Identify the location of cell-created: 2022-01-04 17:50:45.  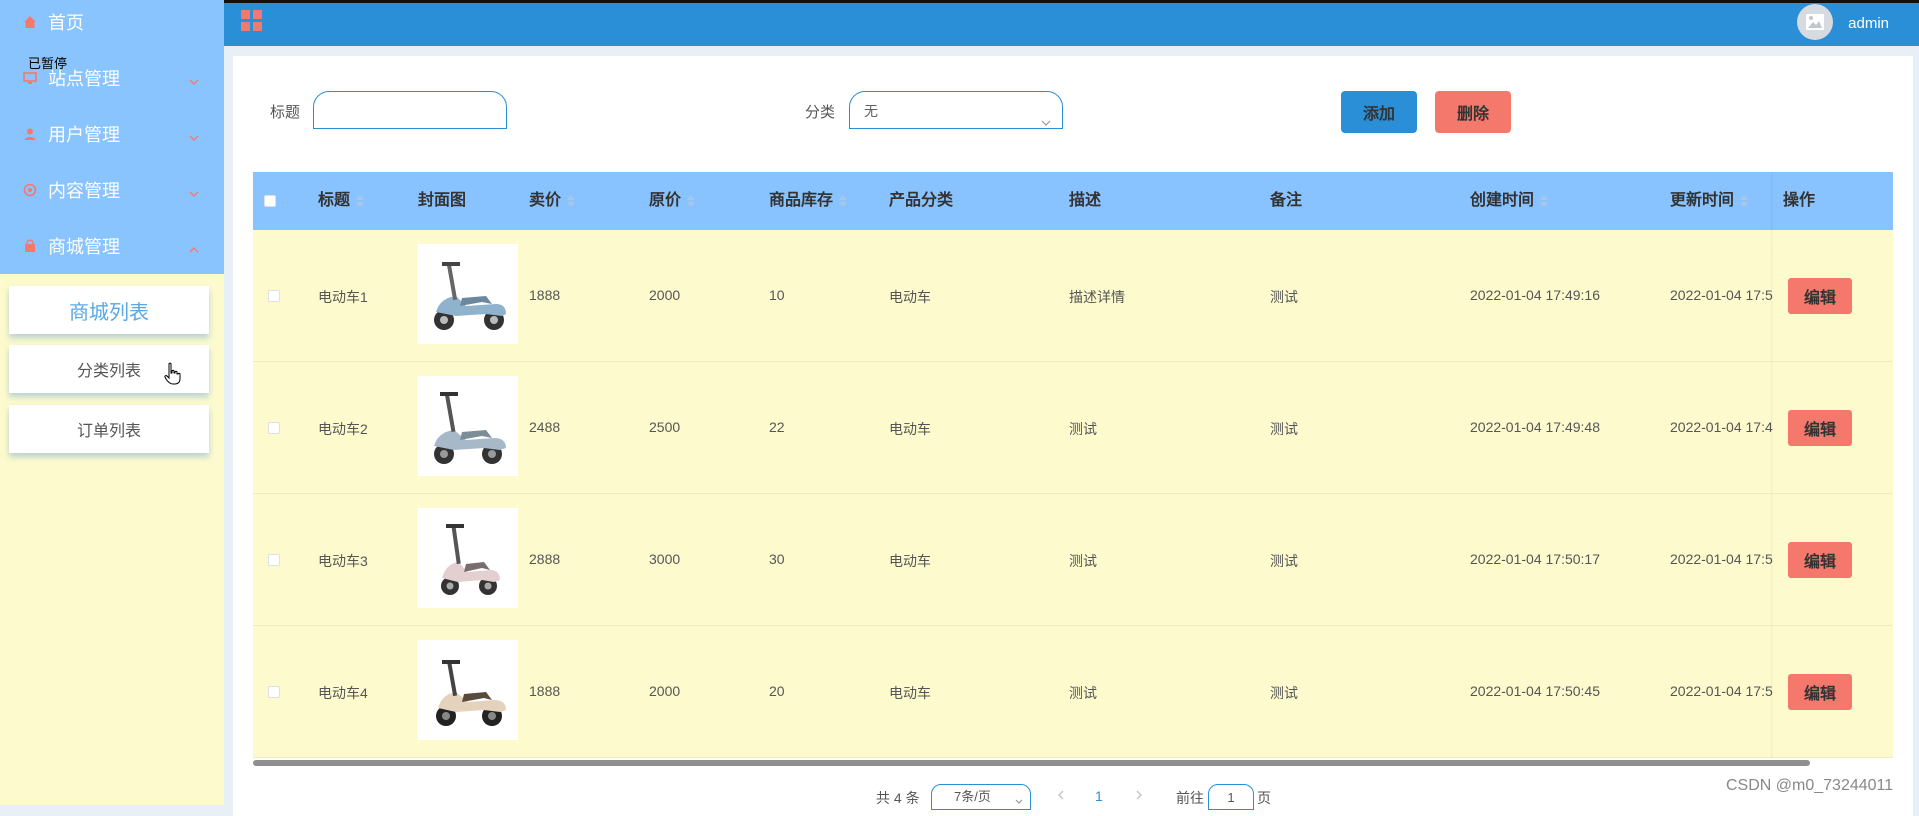
(1535, 691).